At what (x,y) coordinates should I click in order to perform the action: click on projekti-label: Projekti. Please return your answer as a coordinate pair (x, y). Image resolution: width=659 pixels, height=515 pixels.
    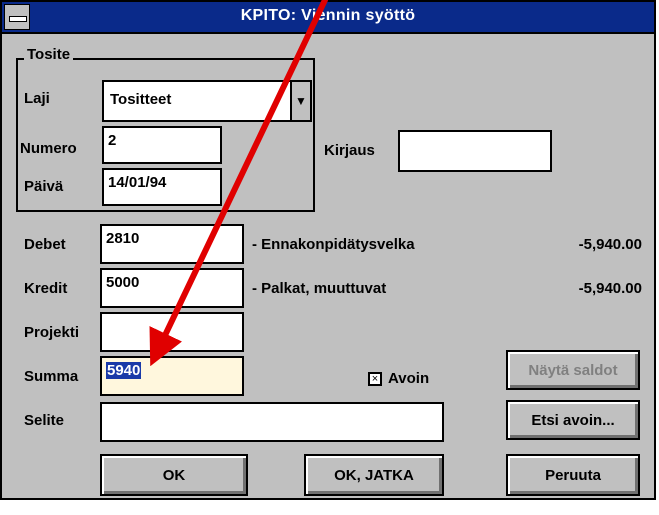
    Looking at the image, I should click on (52, 332).